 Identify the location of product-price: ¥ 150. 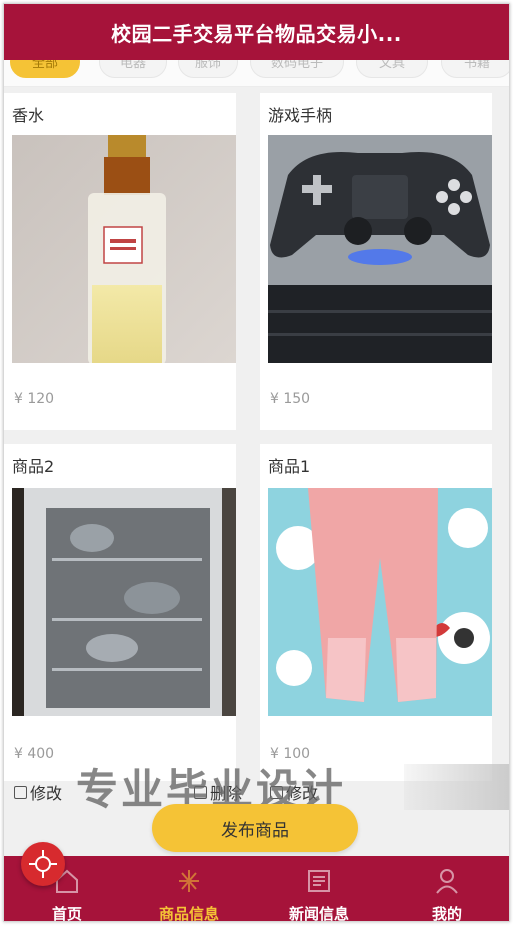
(290, 399).